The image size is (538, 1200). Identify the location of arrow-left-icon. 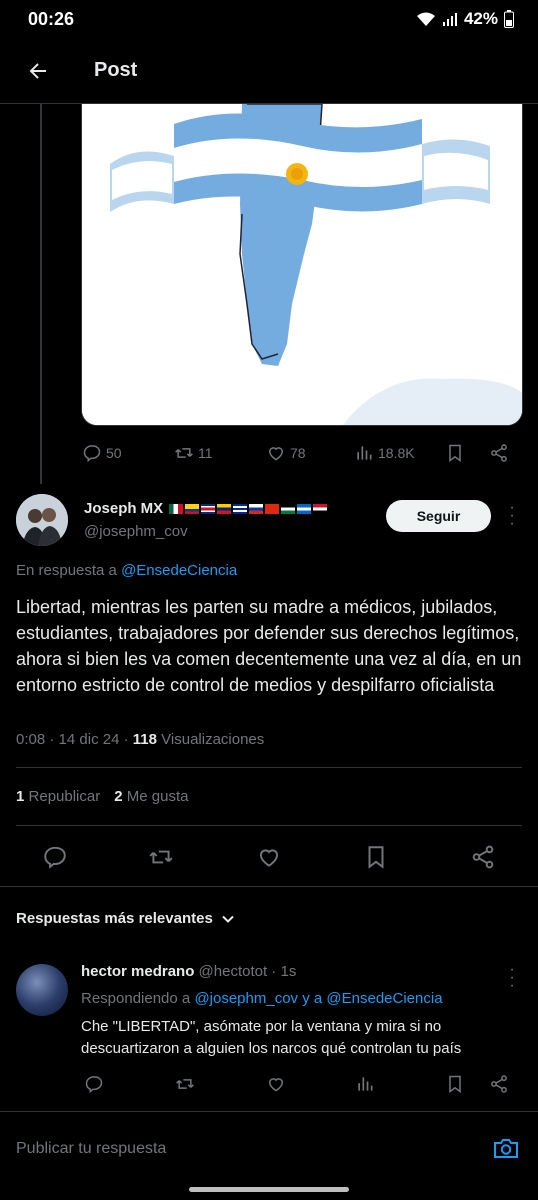
(37, 70).